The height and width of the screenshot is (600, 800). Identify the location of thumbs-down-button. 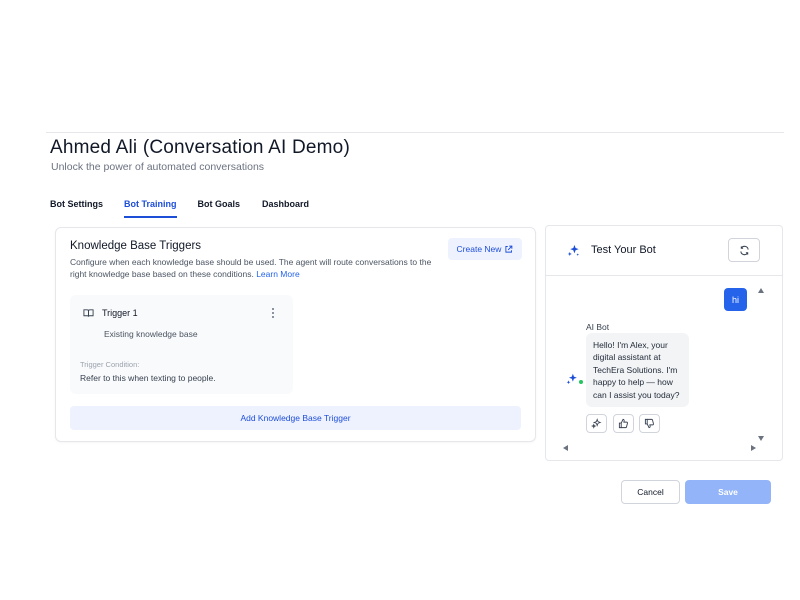
(649, 423).